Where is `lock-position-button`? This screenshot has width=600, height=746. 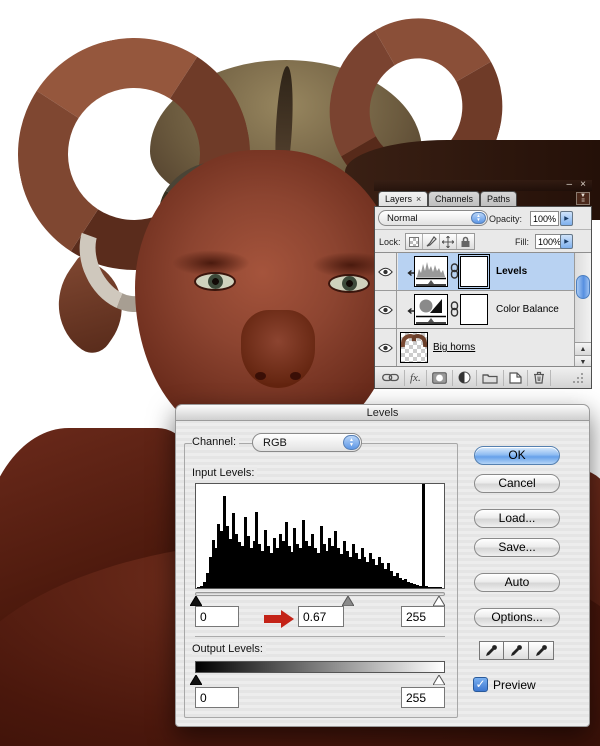 lock-position-button is located at coordinates (448, 241).